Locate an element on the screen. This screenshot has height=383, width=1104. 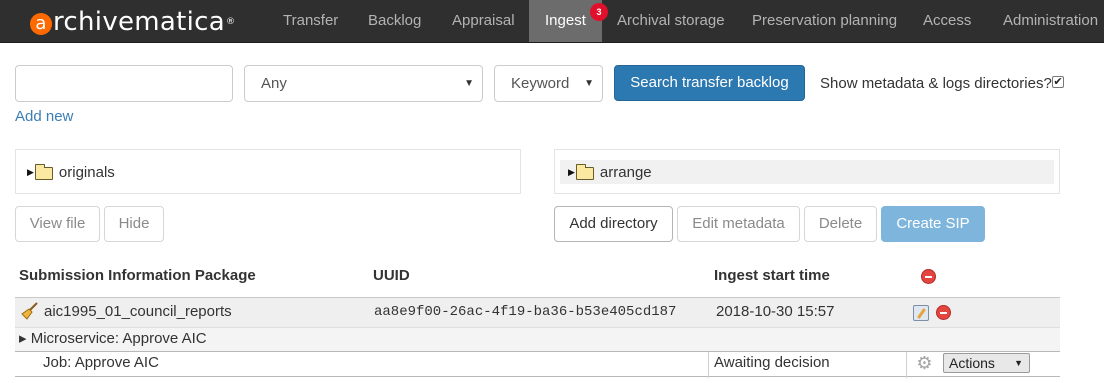
nav-transfer: Transfer is located at coordinates (310, 21).